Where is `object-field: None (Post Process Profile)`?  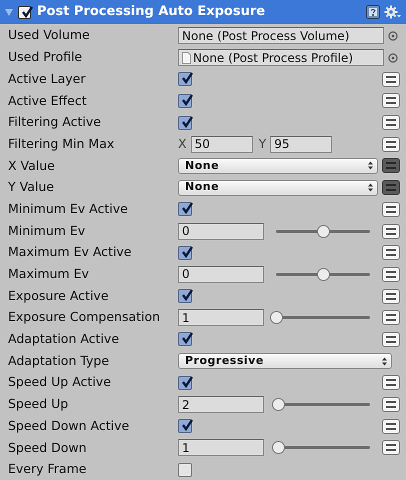 object-field: None (Post Process Profile) is located at coordinates (281, 57).